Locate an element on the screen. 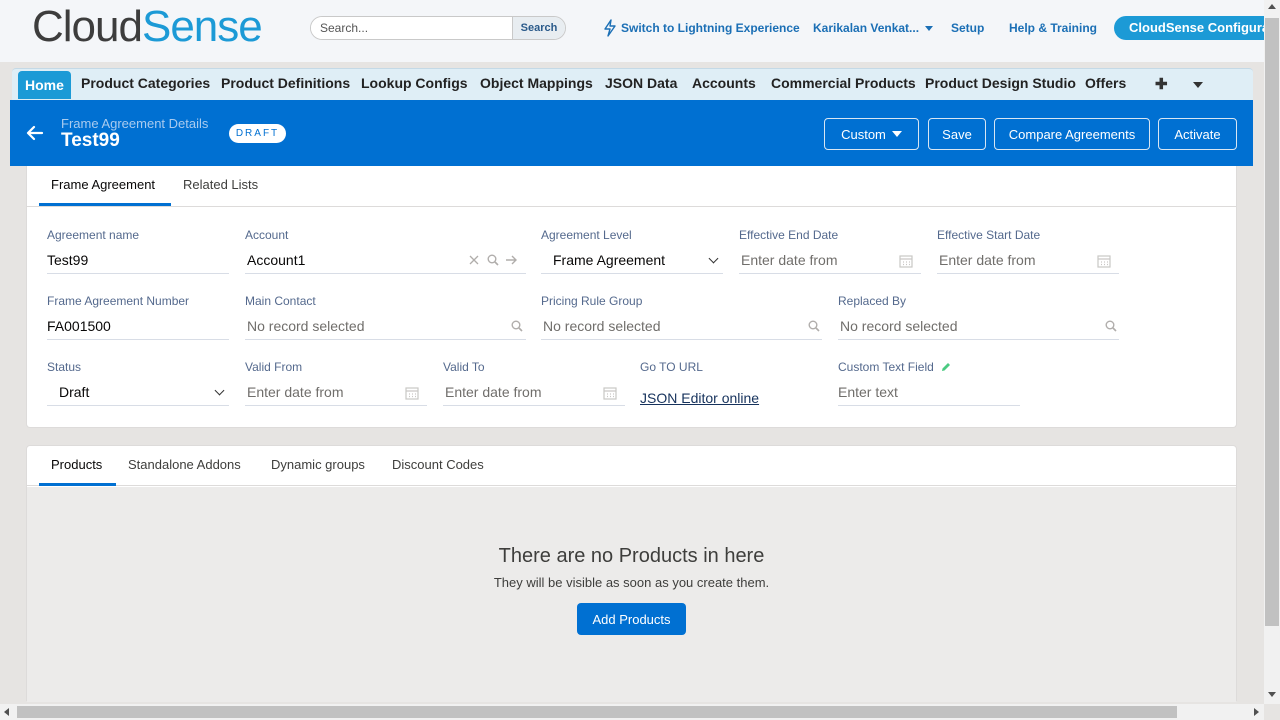 The width and height of the screenshot is (1280, 720). scroll-left-arrow-icon is located at coordinates (6, 712).